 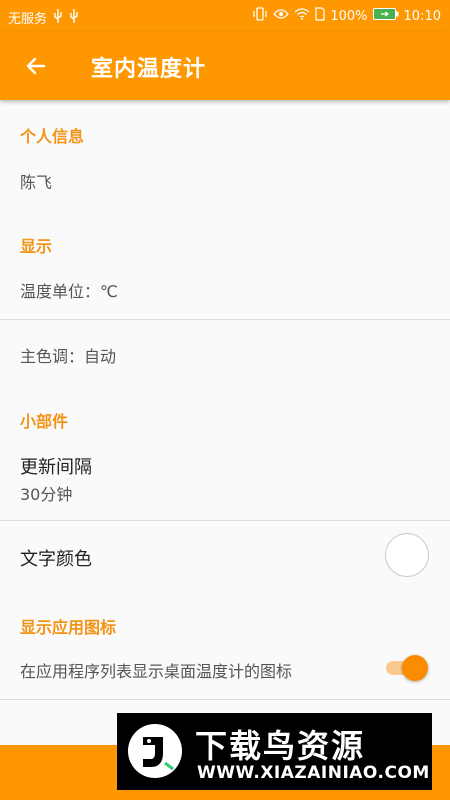 I want to click on carrier-text: 无服务, so click(x=28, y=19).